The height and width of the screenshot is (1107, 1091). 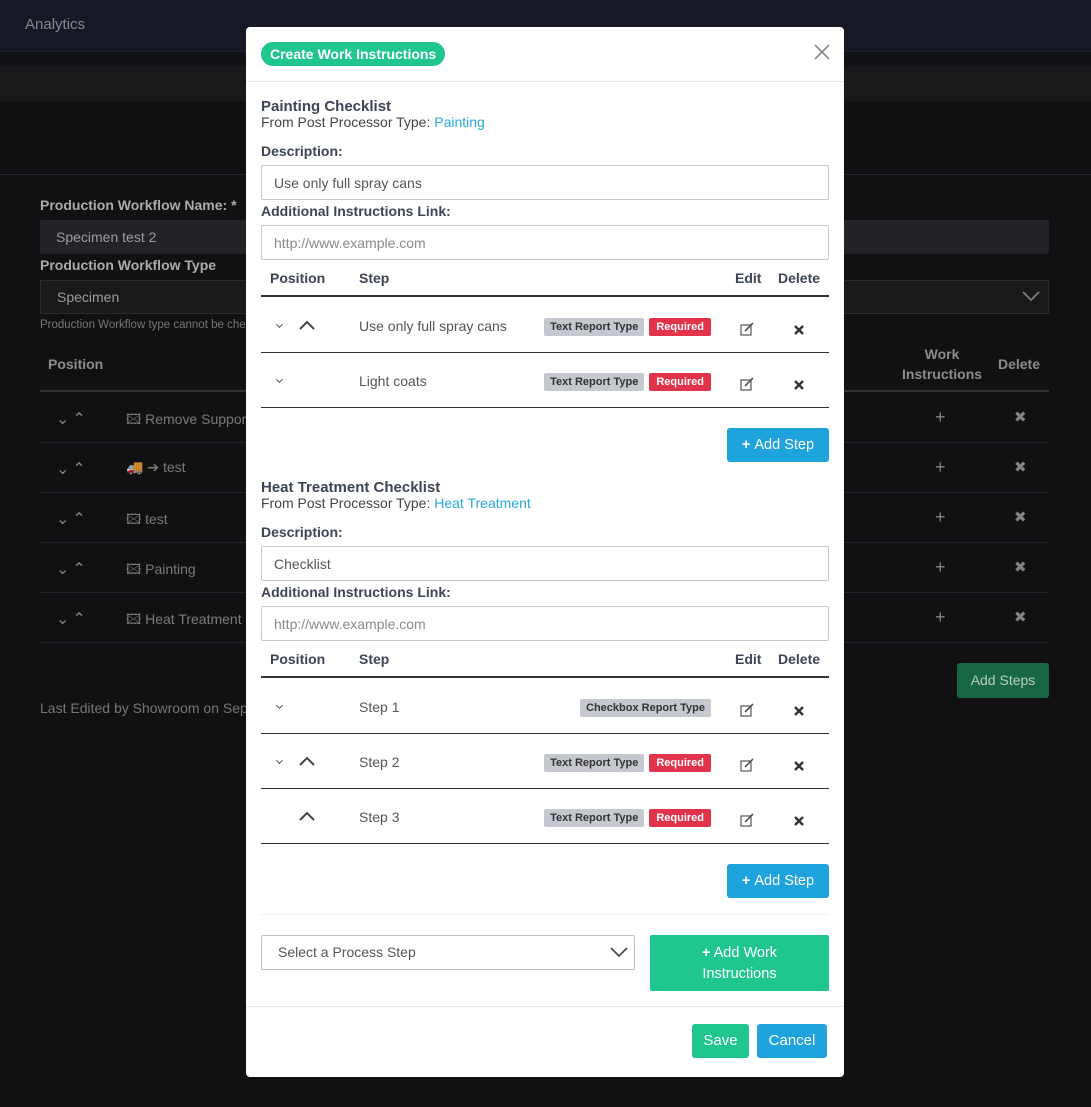 What do you see at coordinates (326, 106) in the screenshot?
I see `section-title: Painting Checklist` at bounding box center [326, 106].